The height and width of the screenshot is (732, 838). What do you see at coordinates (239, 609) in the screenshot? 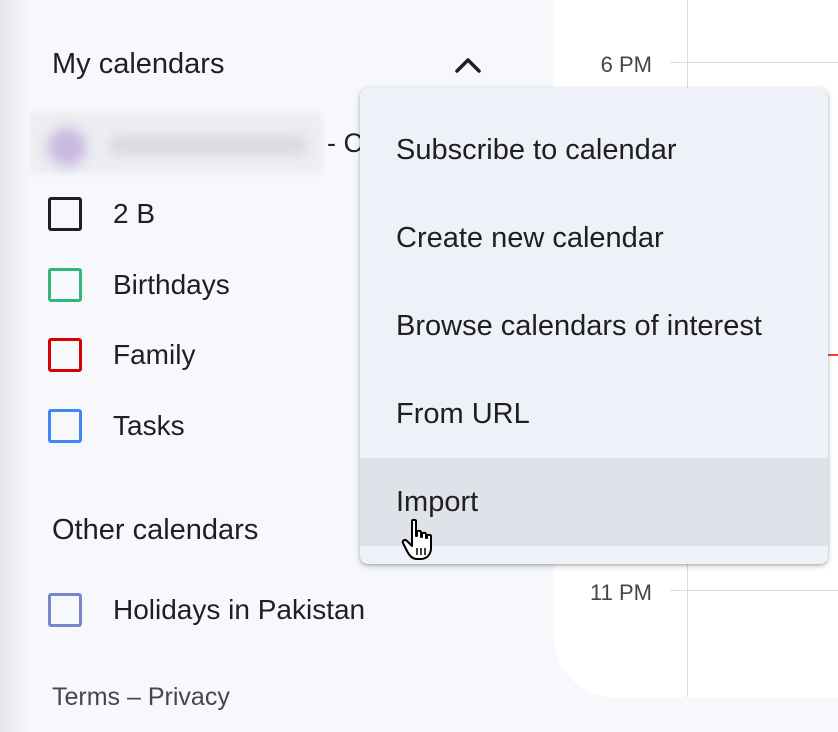
I see `calendar-label: Holidays in Pakistan` at bounding box center [239, 609].